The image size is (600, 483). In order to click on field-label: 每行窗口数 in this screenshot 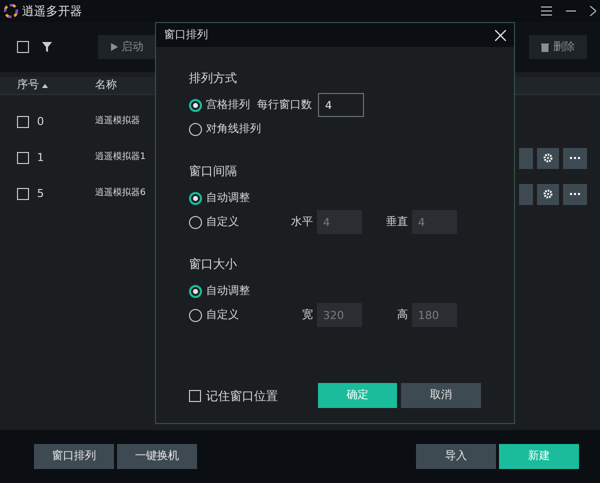, I will do `click(284, 104)`.